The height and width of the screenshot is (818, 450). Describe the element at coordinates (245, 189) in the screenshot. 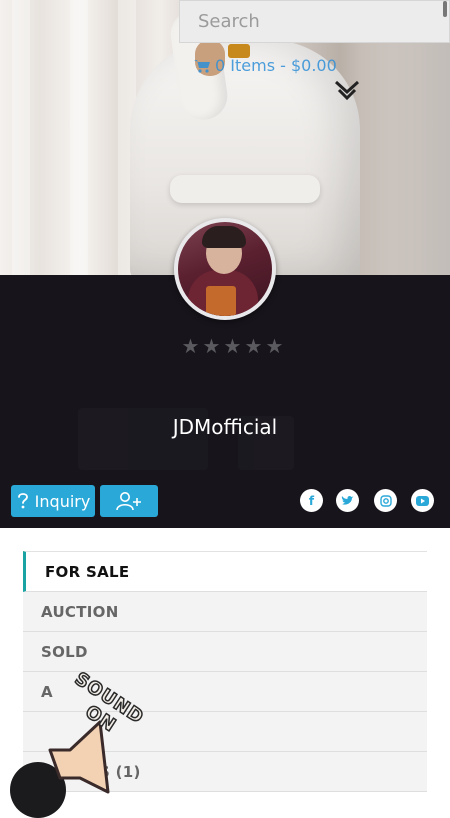

I see `cover-belt` at that location.